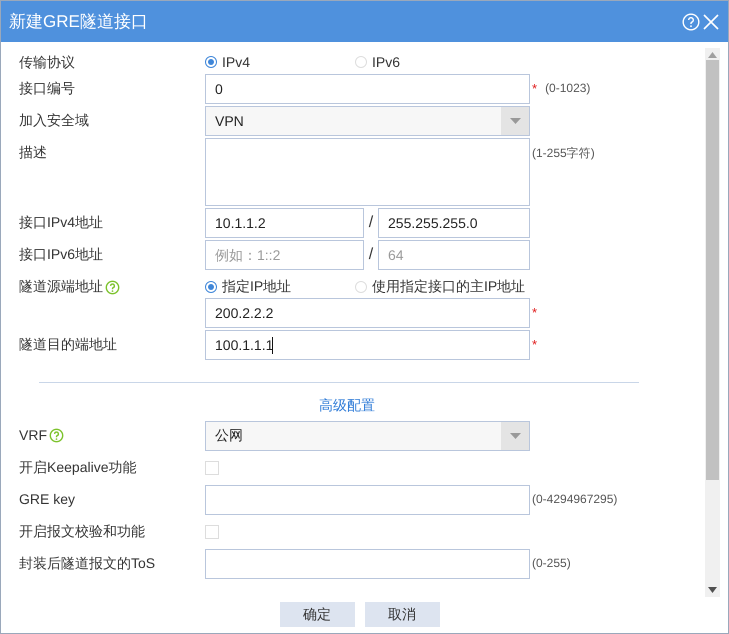 The height and width of the screenshot is (634, 729). What do you see at coordinates (691, 21) in the screenshot?
I see `help-button` at bounding box center [691, 21].